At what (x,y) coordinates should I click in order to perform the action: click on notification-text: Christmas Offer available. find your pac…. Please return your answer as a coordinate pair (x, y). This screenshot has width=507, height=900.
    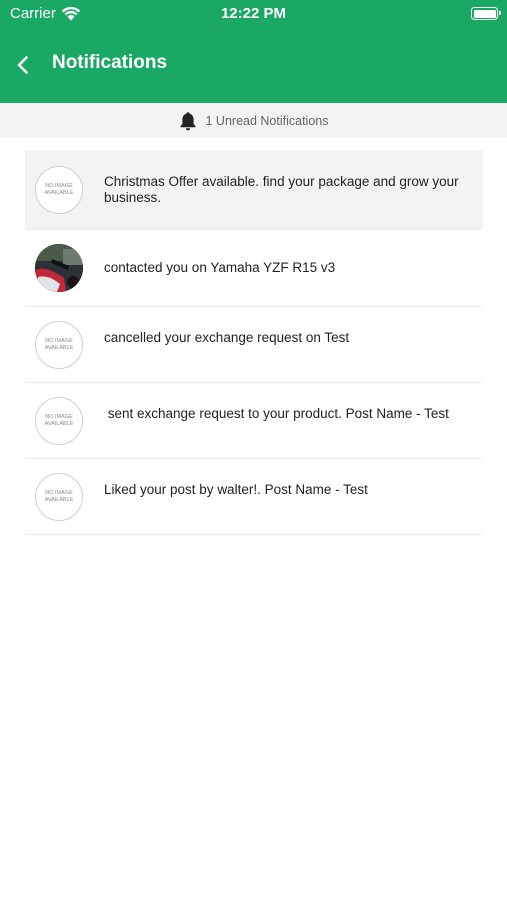
    Looking at the image, I should click on (281, 189).